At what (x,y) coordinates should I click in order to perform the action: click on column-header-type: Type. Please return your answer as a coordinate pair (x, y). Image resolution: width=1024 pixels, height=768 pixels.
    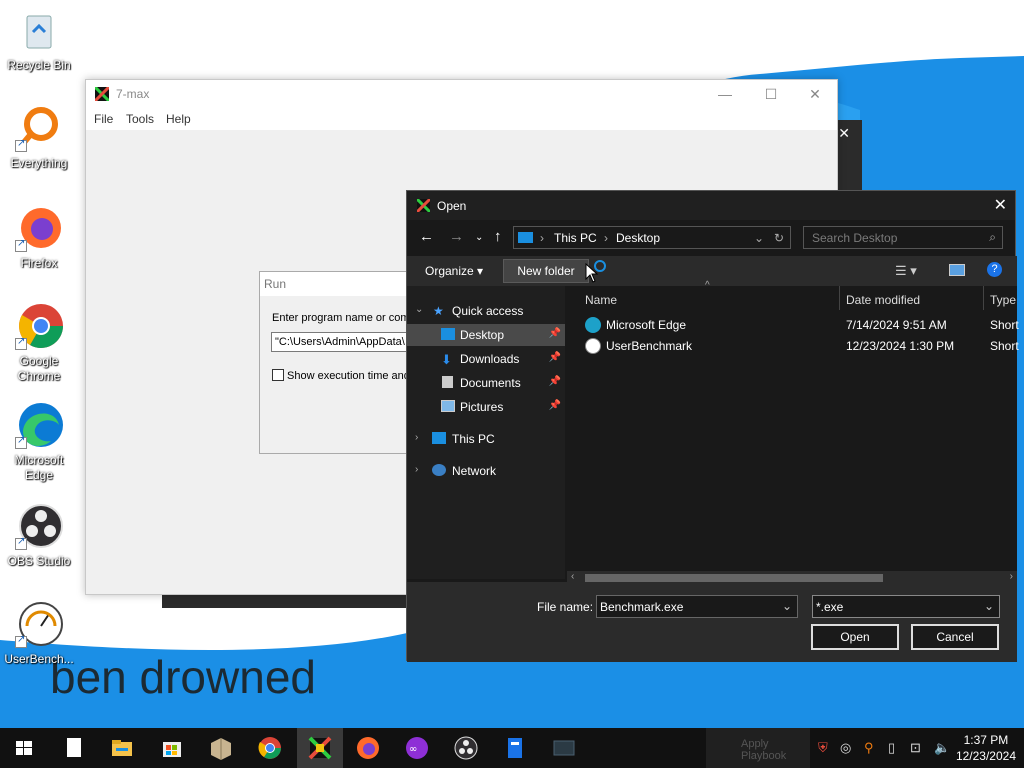
    Looking at the image, I should click on (1003, 300).